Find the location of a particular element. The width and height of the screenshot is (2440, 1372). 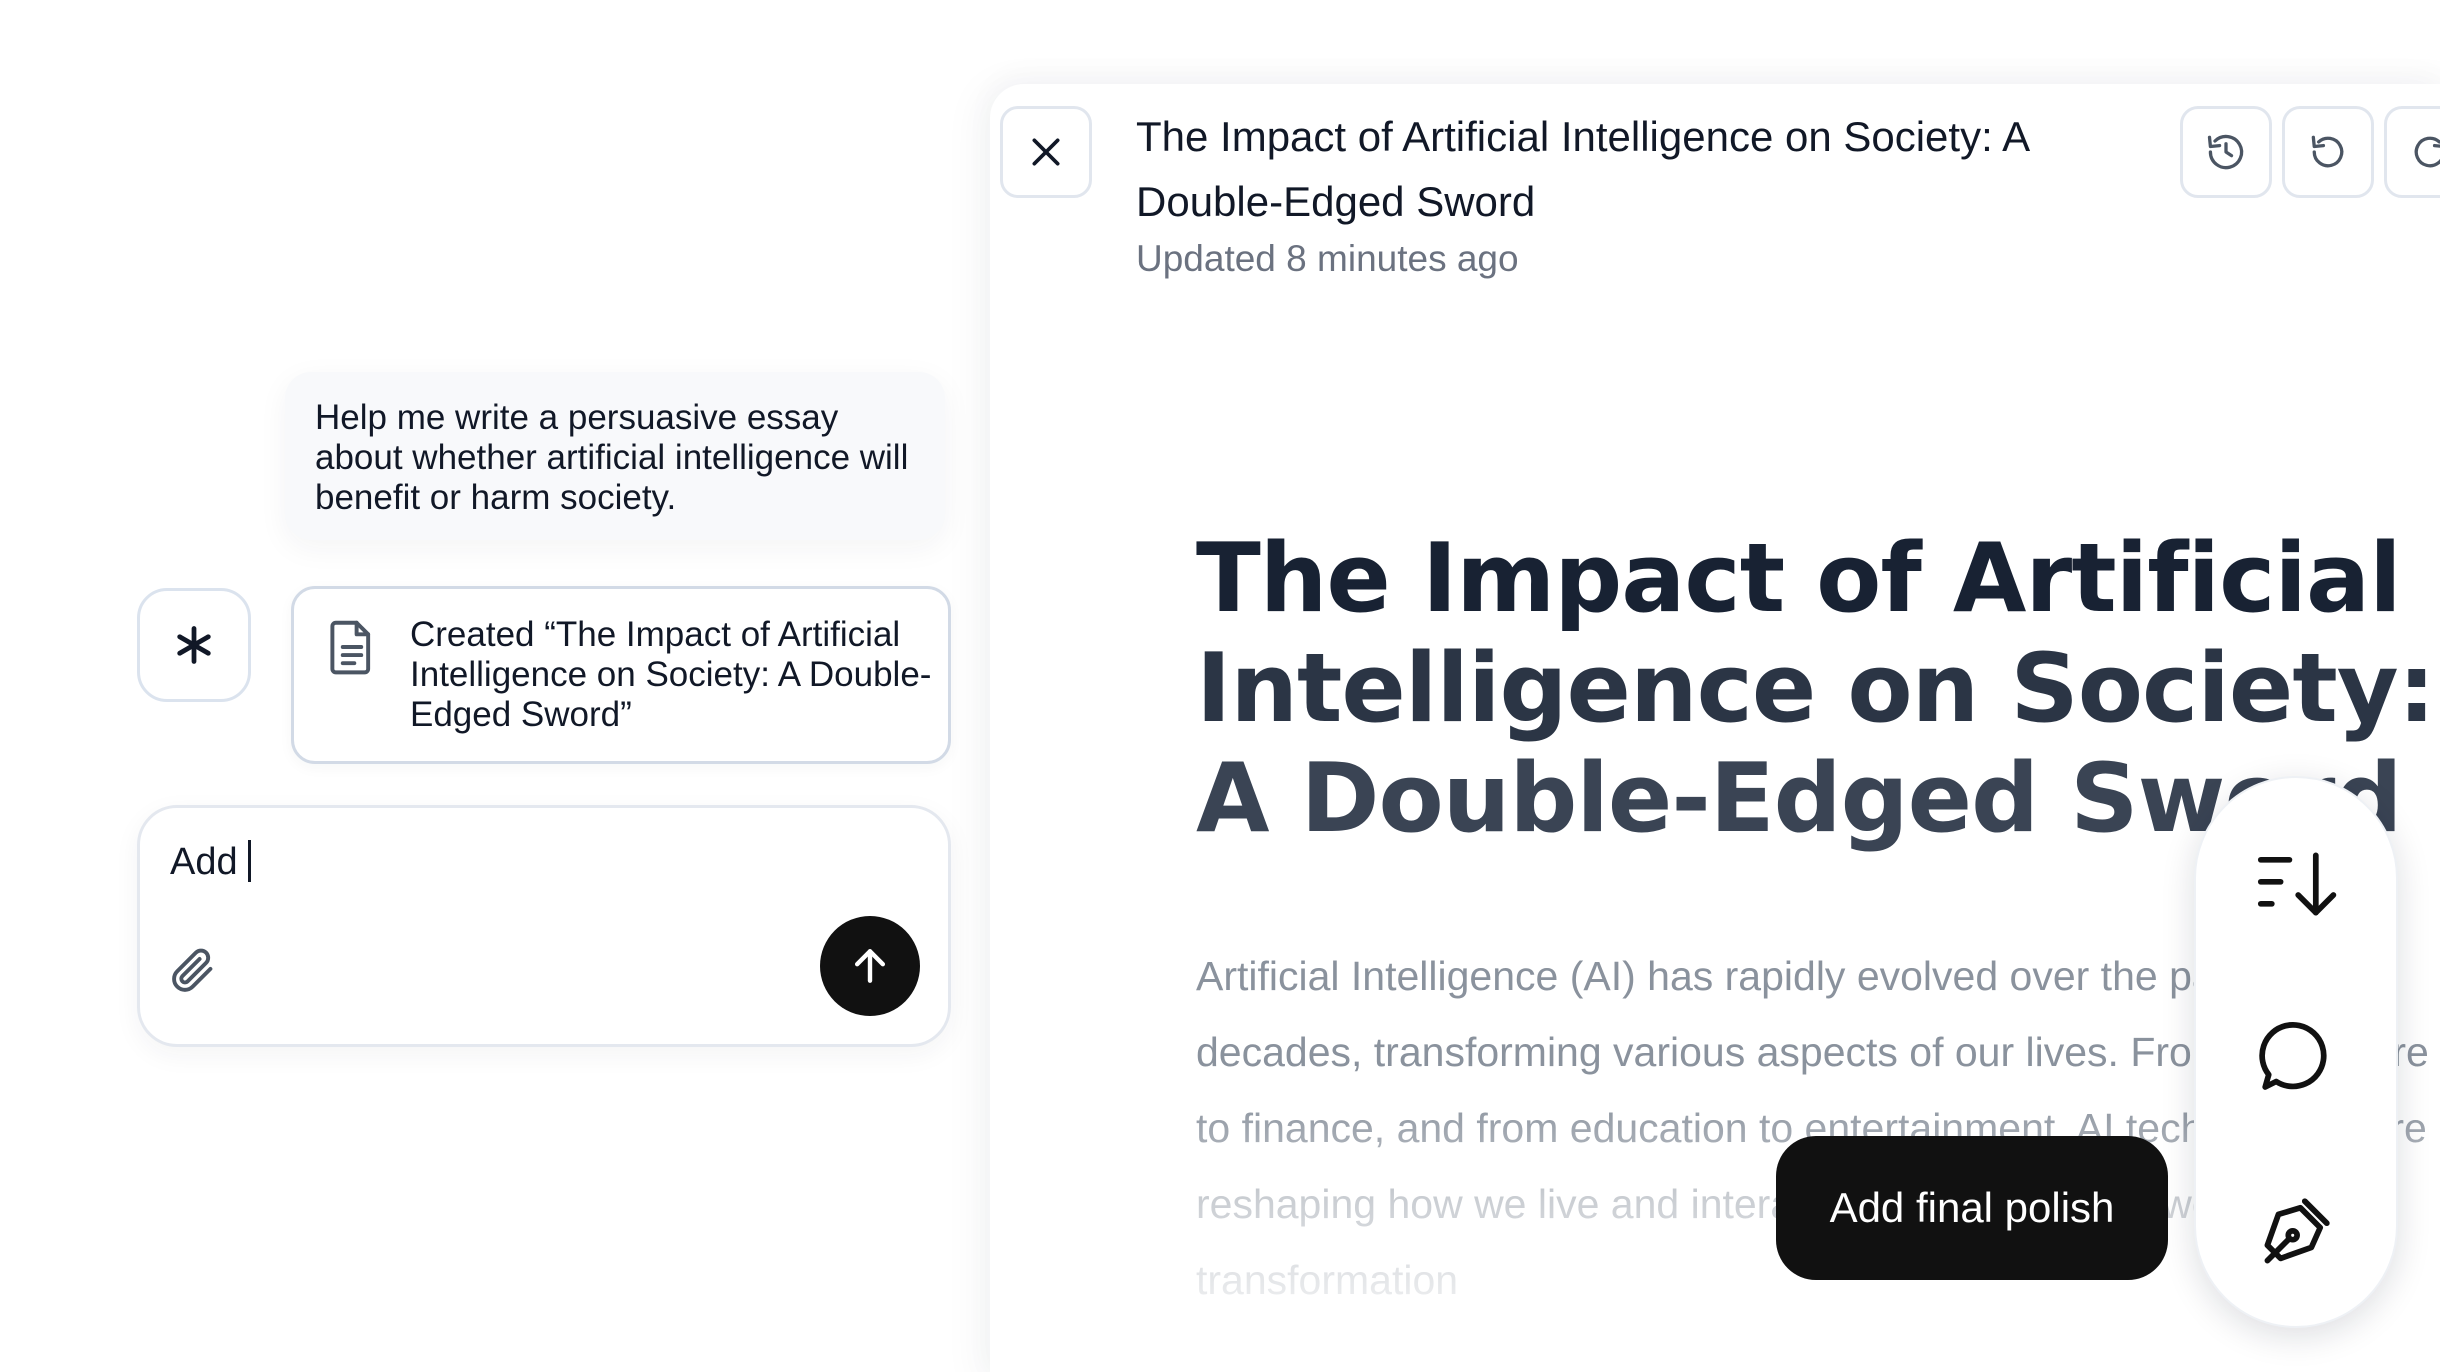

version-history-button is located at coordinates (2226, 152).